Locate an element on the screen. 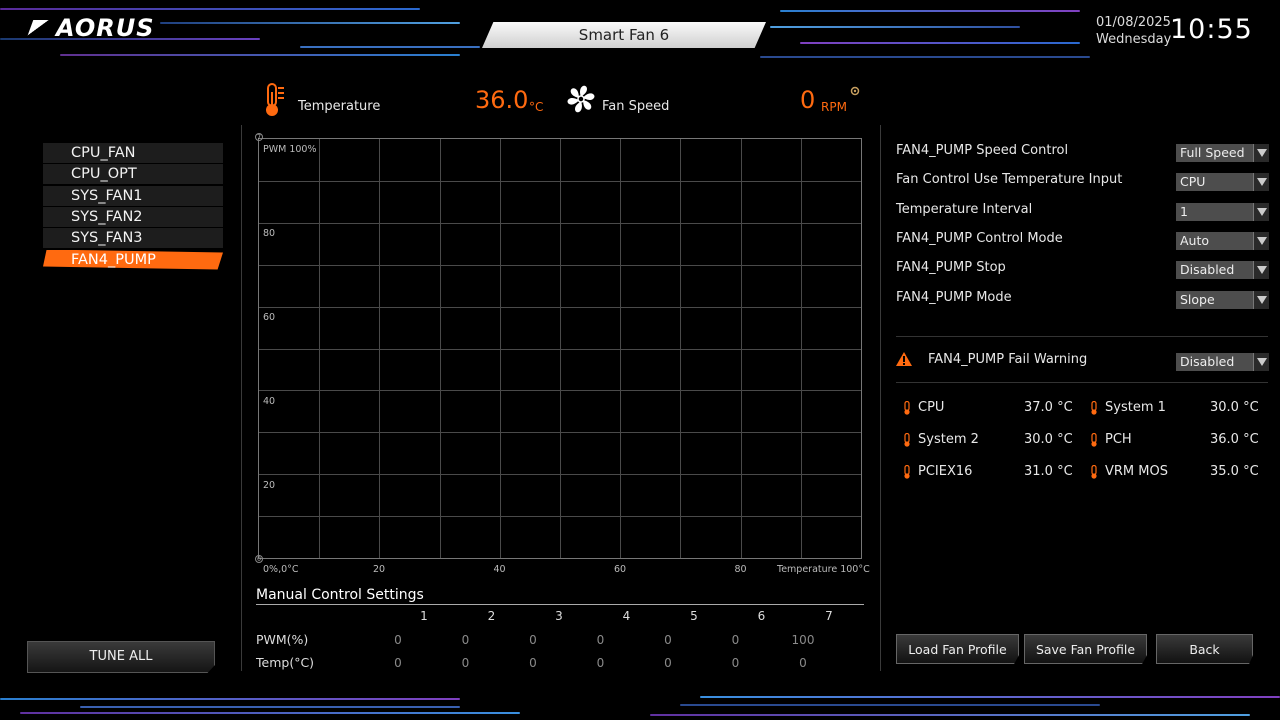  setting-value: 1 is located at coordinates (1184, 211).